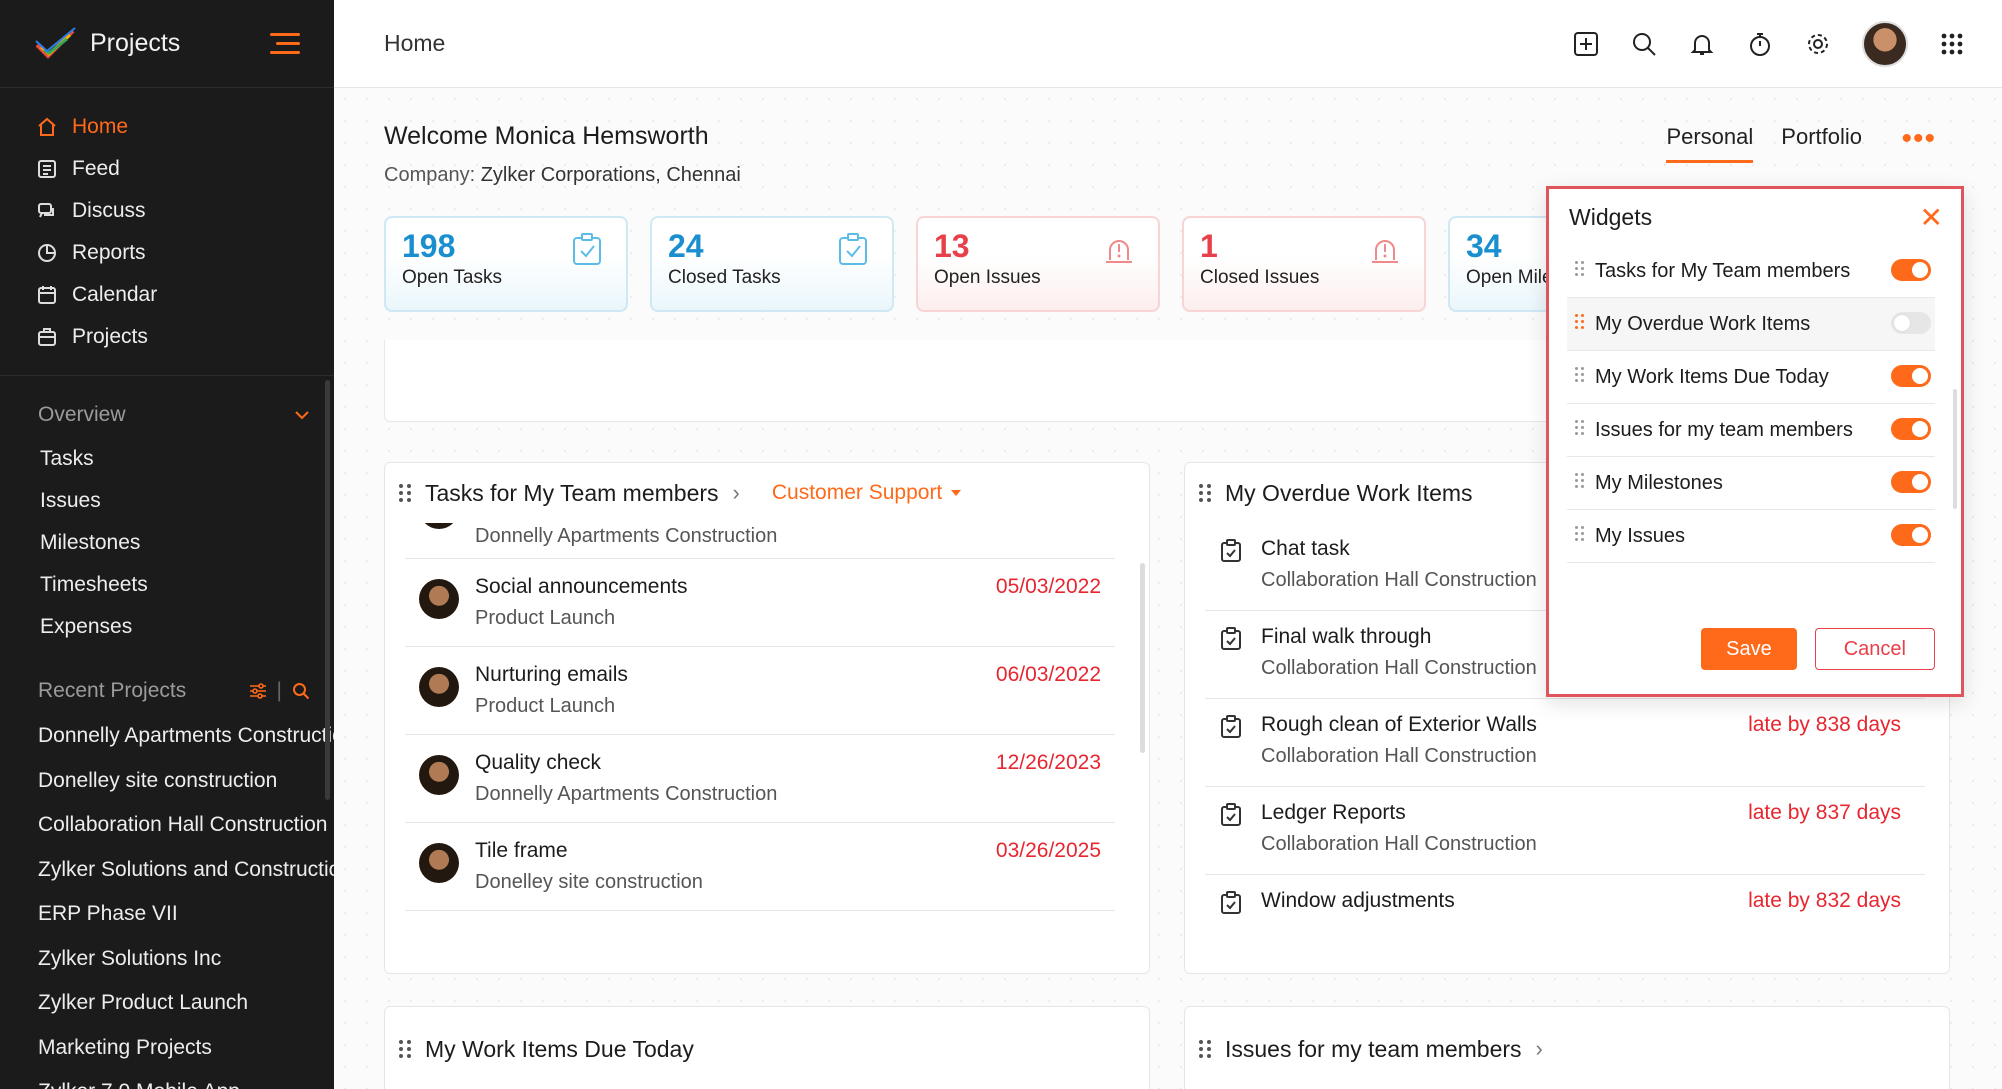  I want to click on save-button: Save, so click(1749, 649).